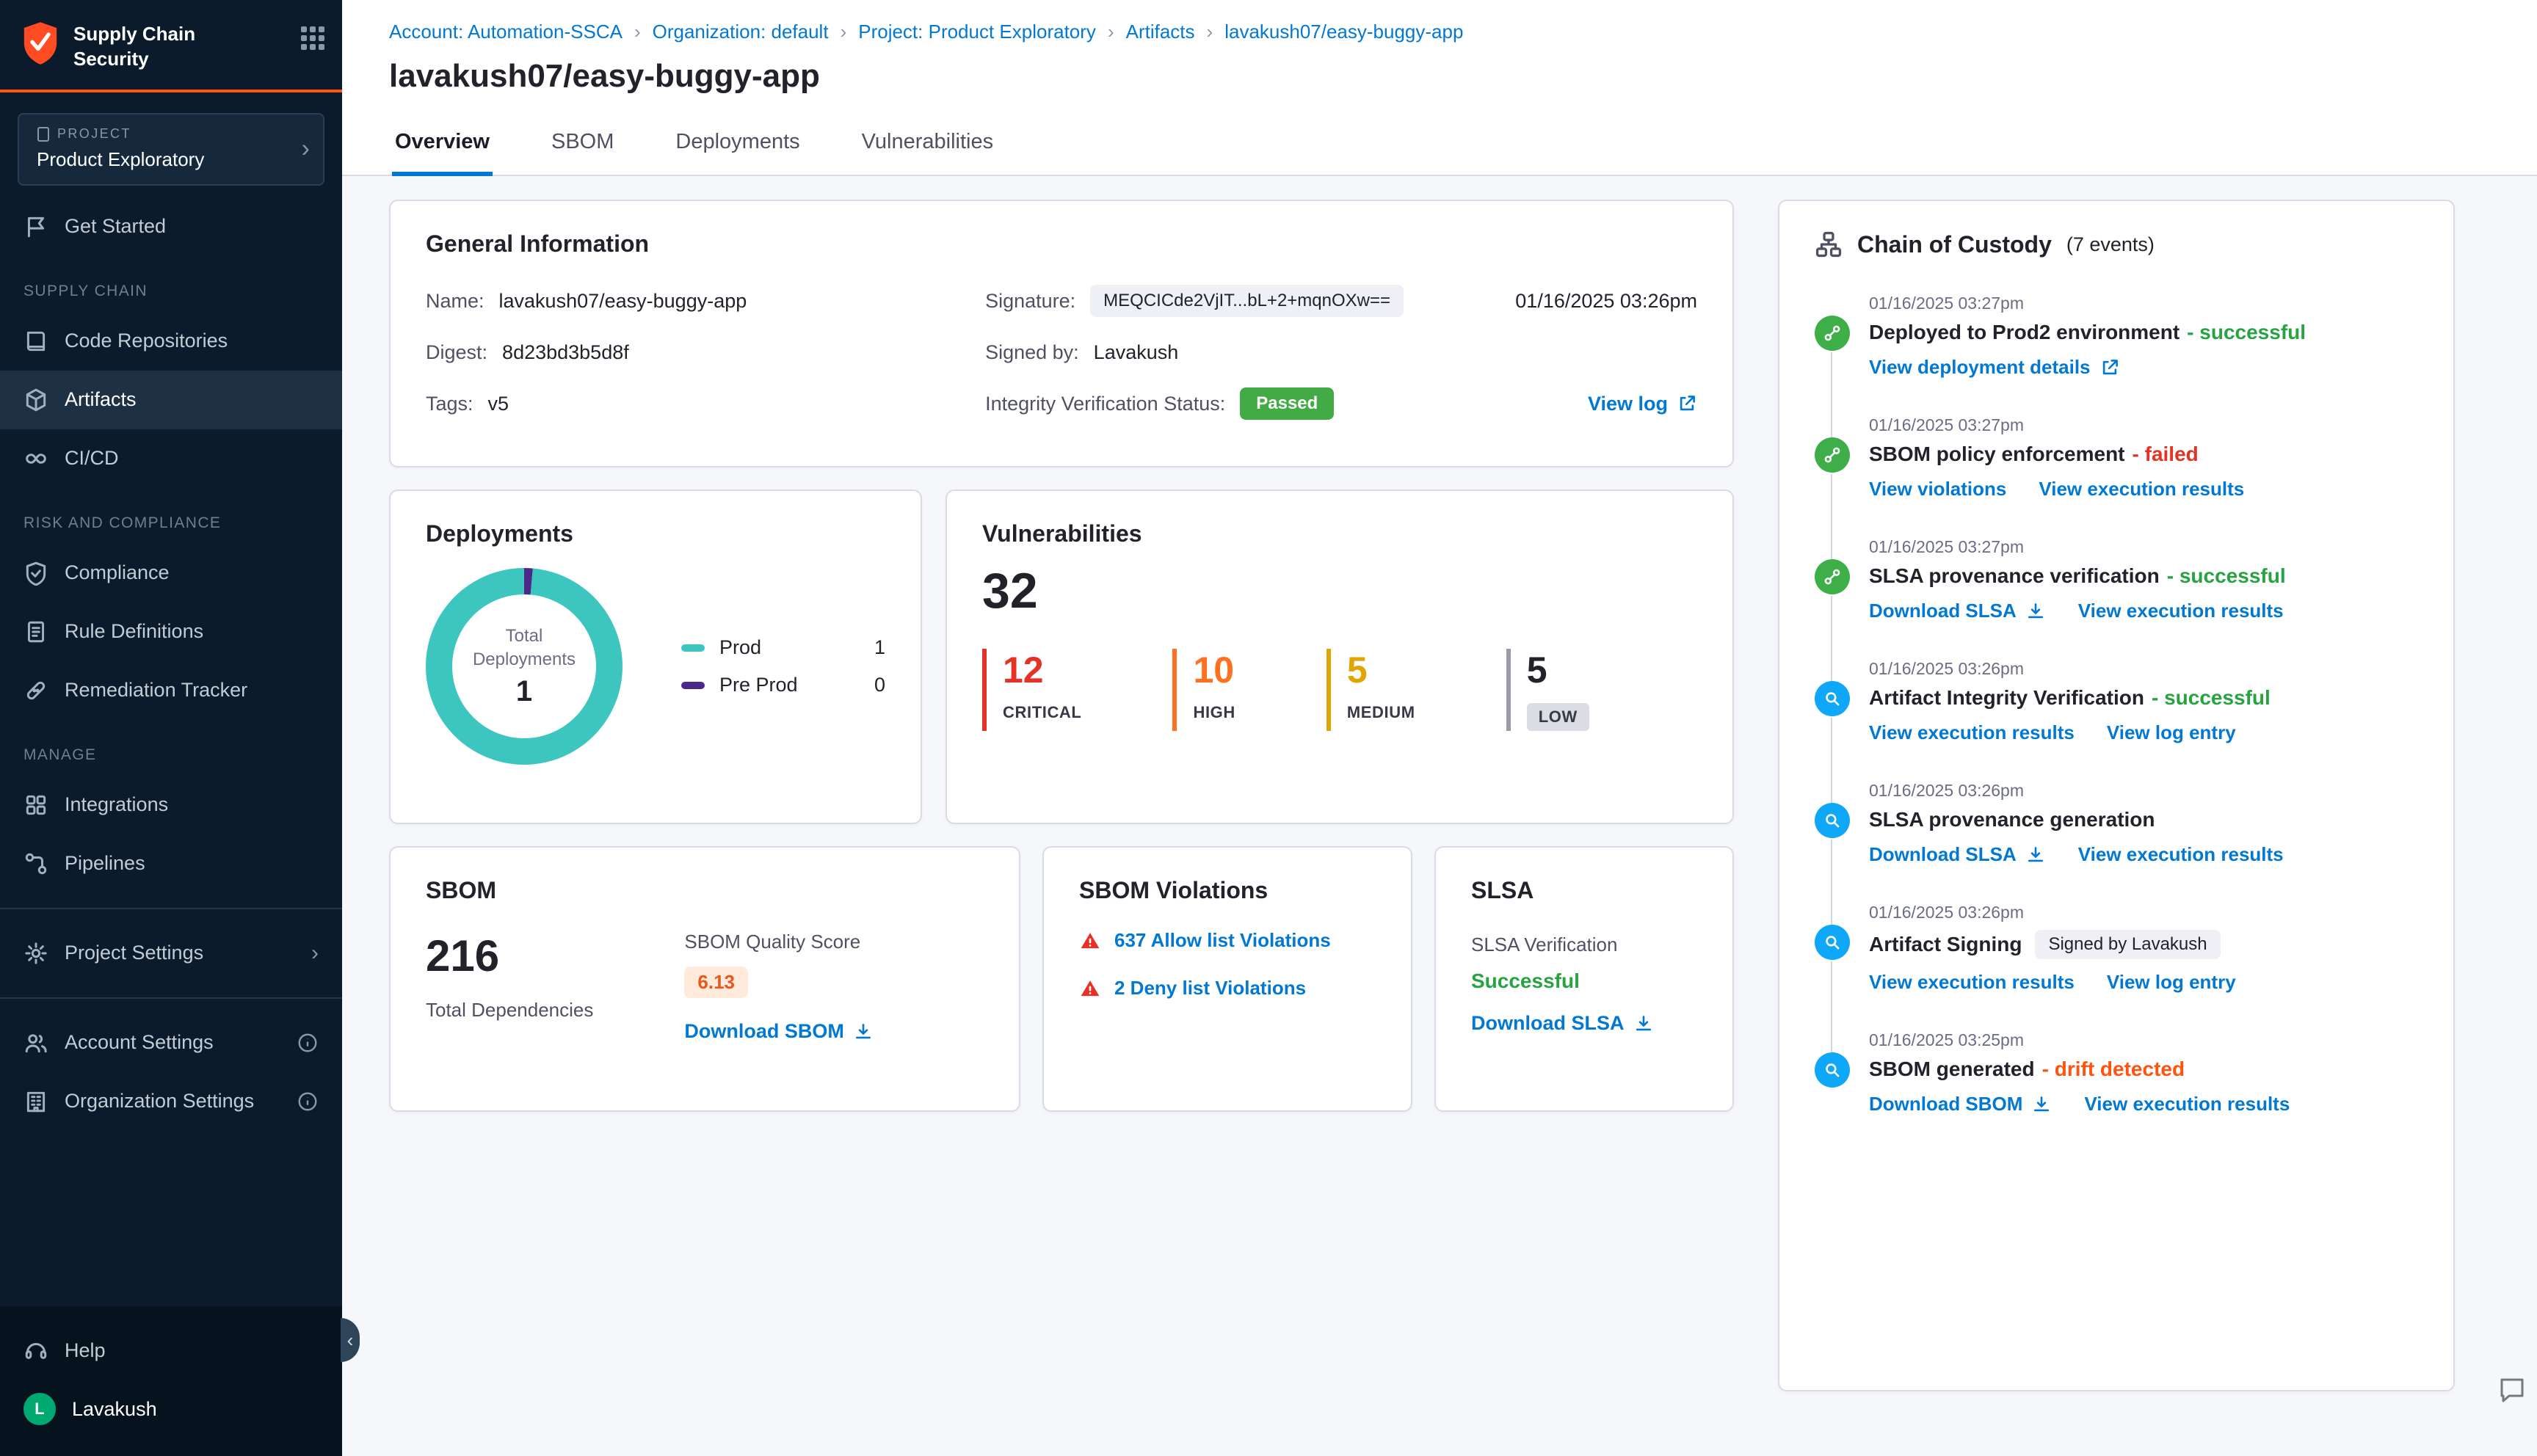  What do you see at coordinates (582, 146) in the screenshot?
I see `tab-sbom: SBOM` at bounding box center [582, 146].